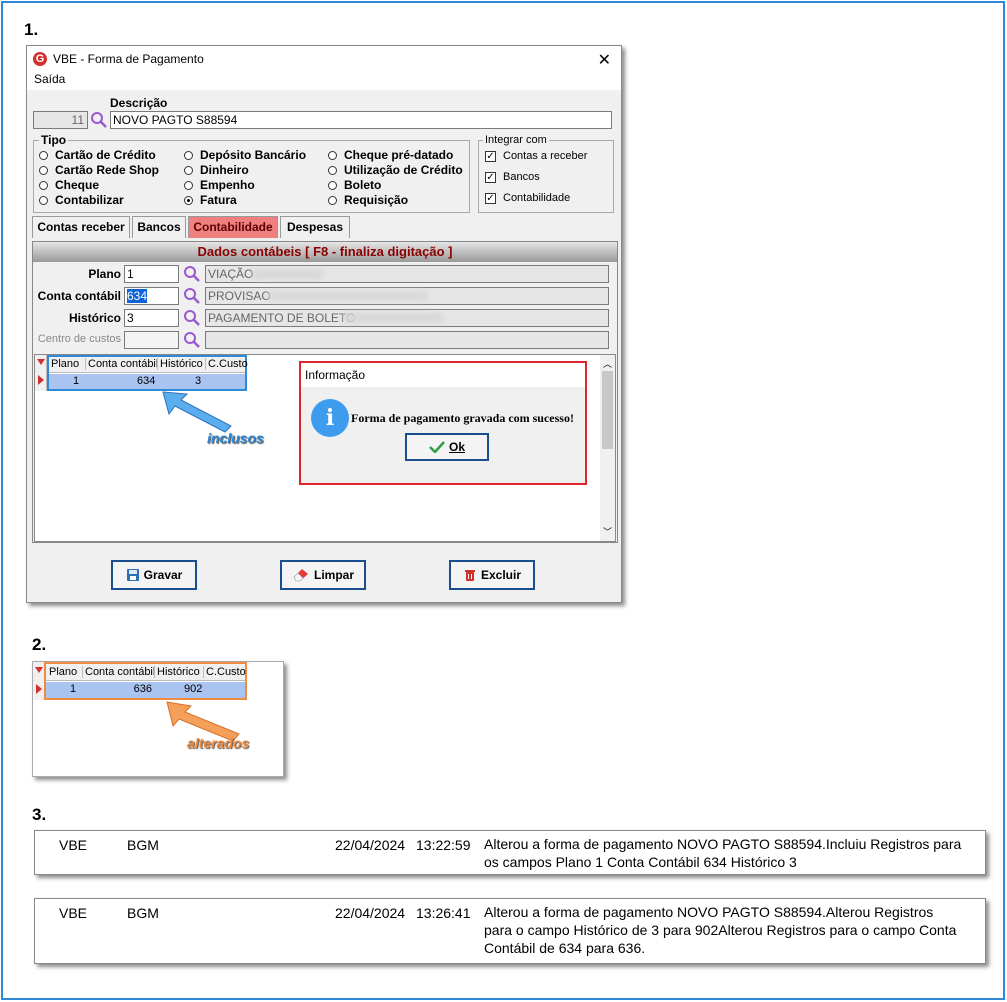  Describe the element at coordinates (99, 170) in the screenshot. I see `tipo-radio: Cartão Rede Shop` at that location.